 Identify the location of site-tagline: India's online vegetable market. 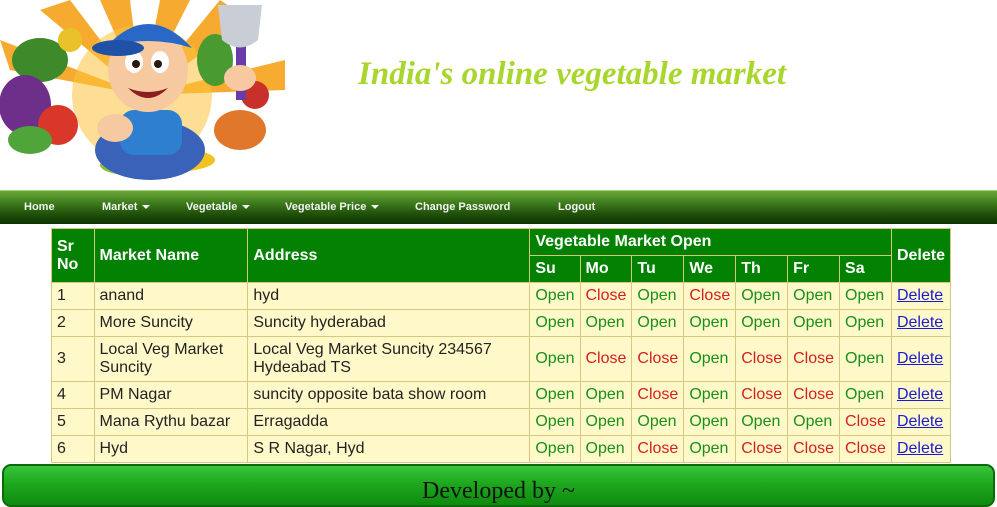
(572, 74).